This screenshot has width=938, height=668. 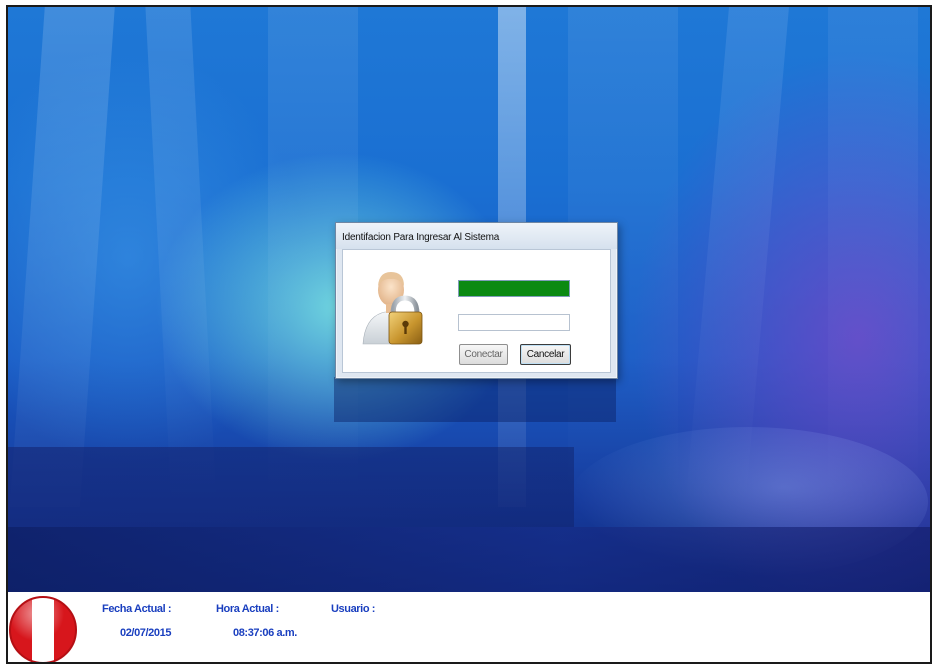 What do you see at coordinates (353, 609) in the screenshot?
I see `usuario-label: Usuario :` at bounding box center [353, 609].